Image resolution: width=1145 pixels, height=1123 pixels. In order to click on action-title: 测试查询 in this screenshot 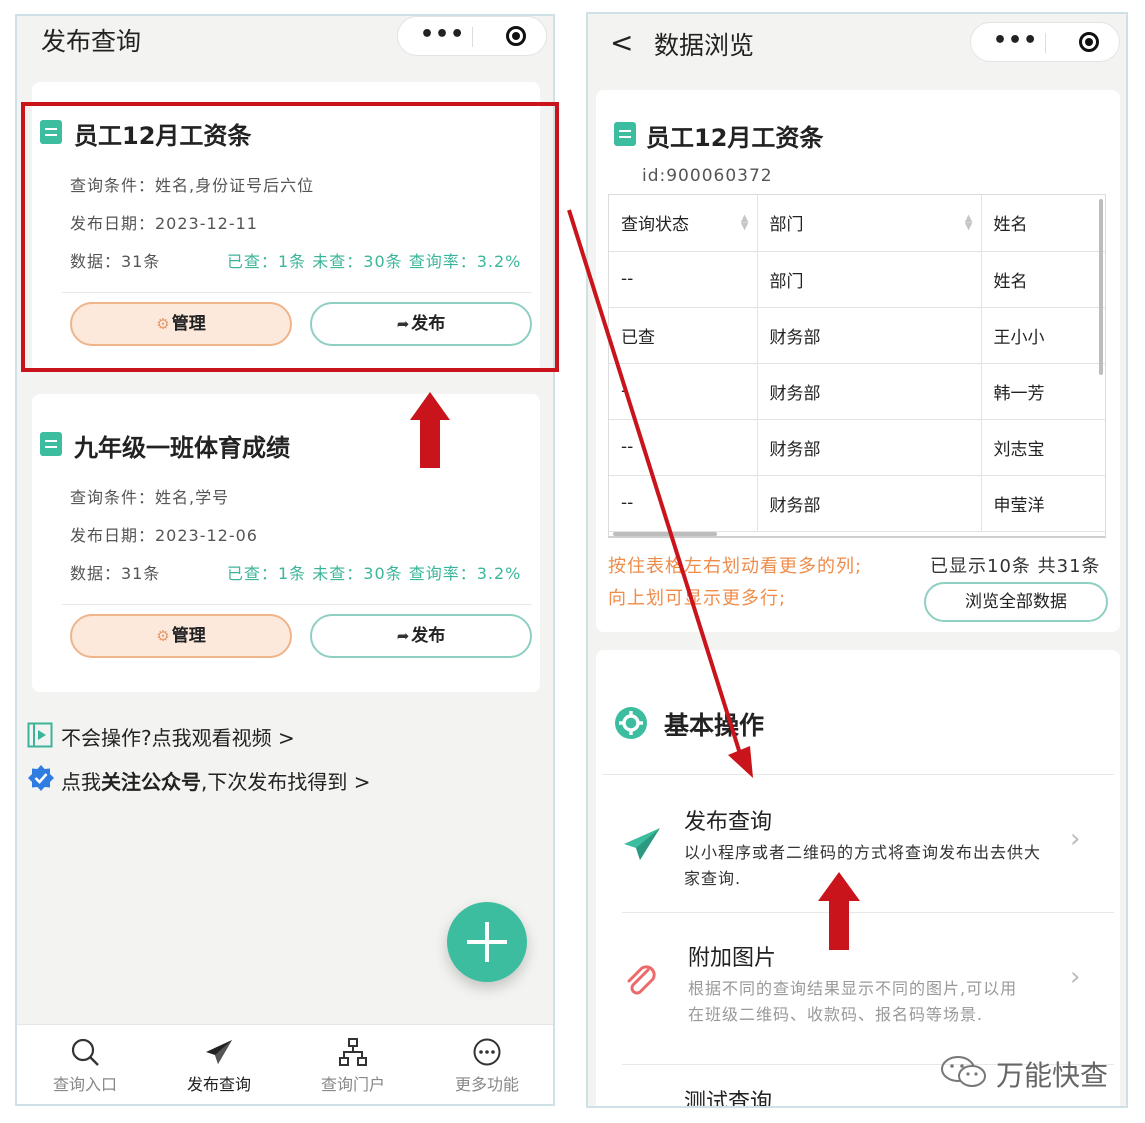, I will do `click(728, 1099)`.